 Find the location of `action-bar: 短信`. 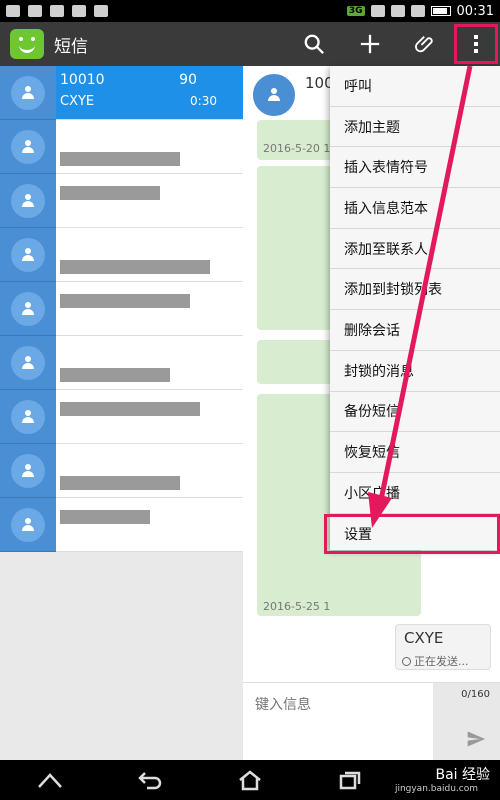

action-bar: 短信 is located at coordinates (250, 44).